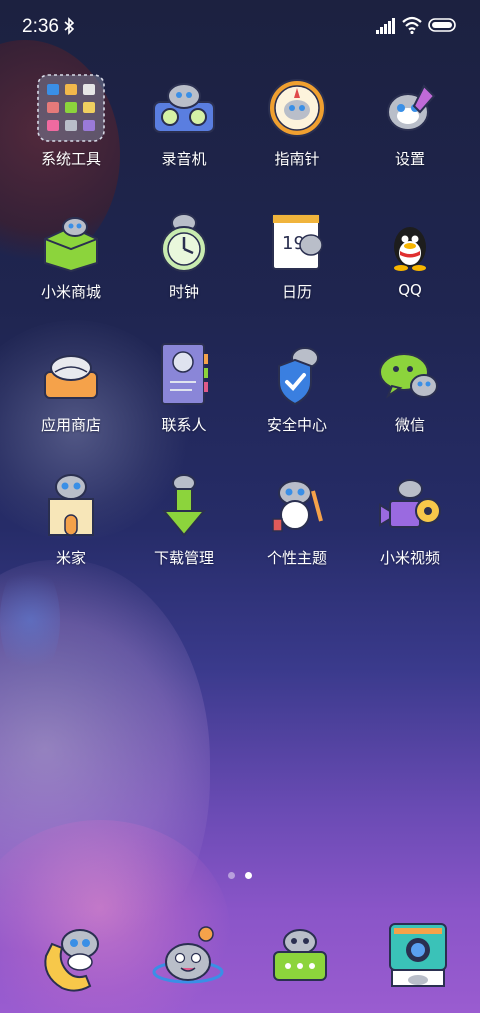 The image size is (480, 1013). I want to click on page-dot, so click(231, 875).